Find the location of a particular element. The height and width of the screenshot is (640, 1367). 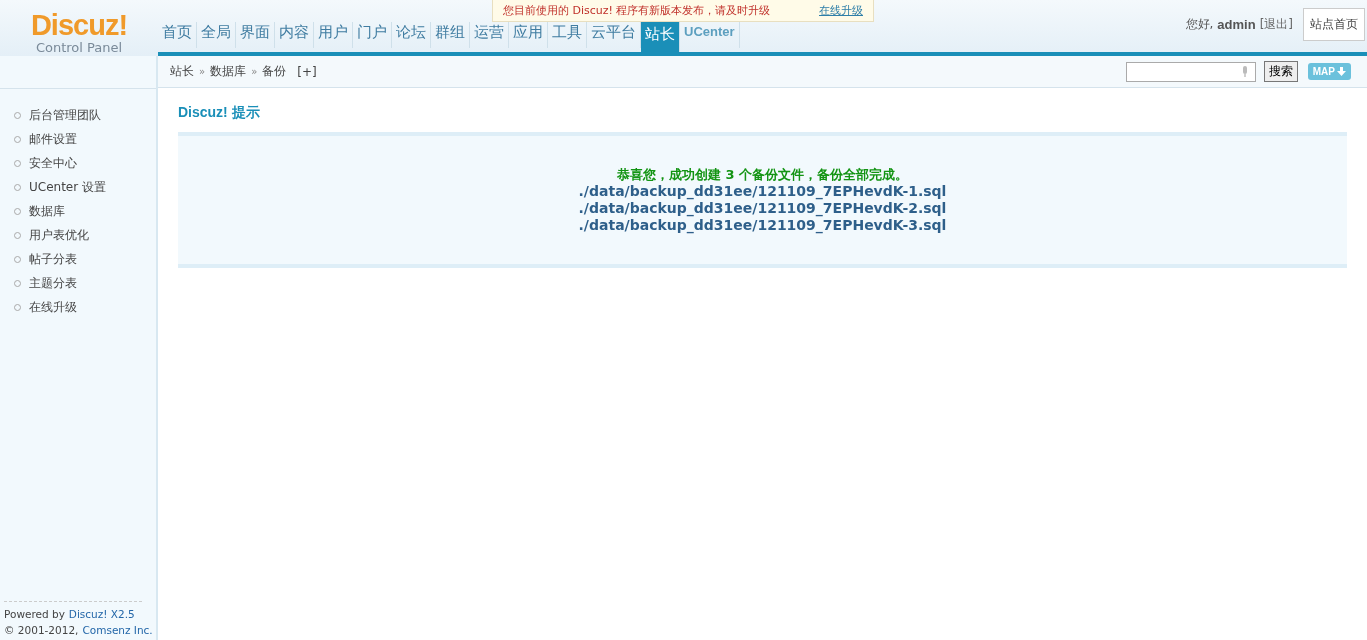

file-path: ./data/backup_dd31ee/121109_7EPHevdK-2.sql is located at coordinates (762, 208).